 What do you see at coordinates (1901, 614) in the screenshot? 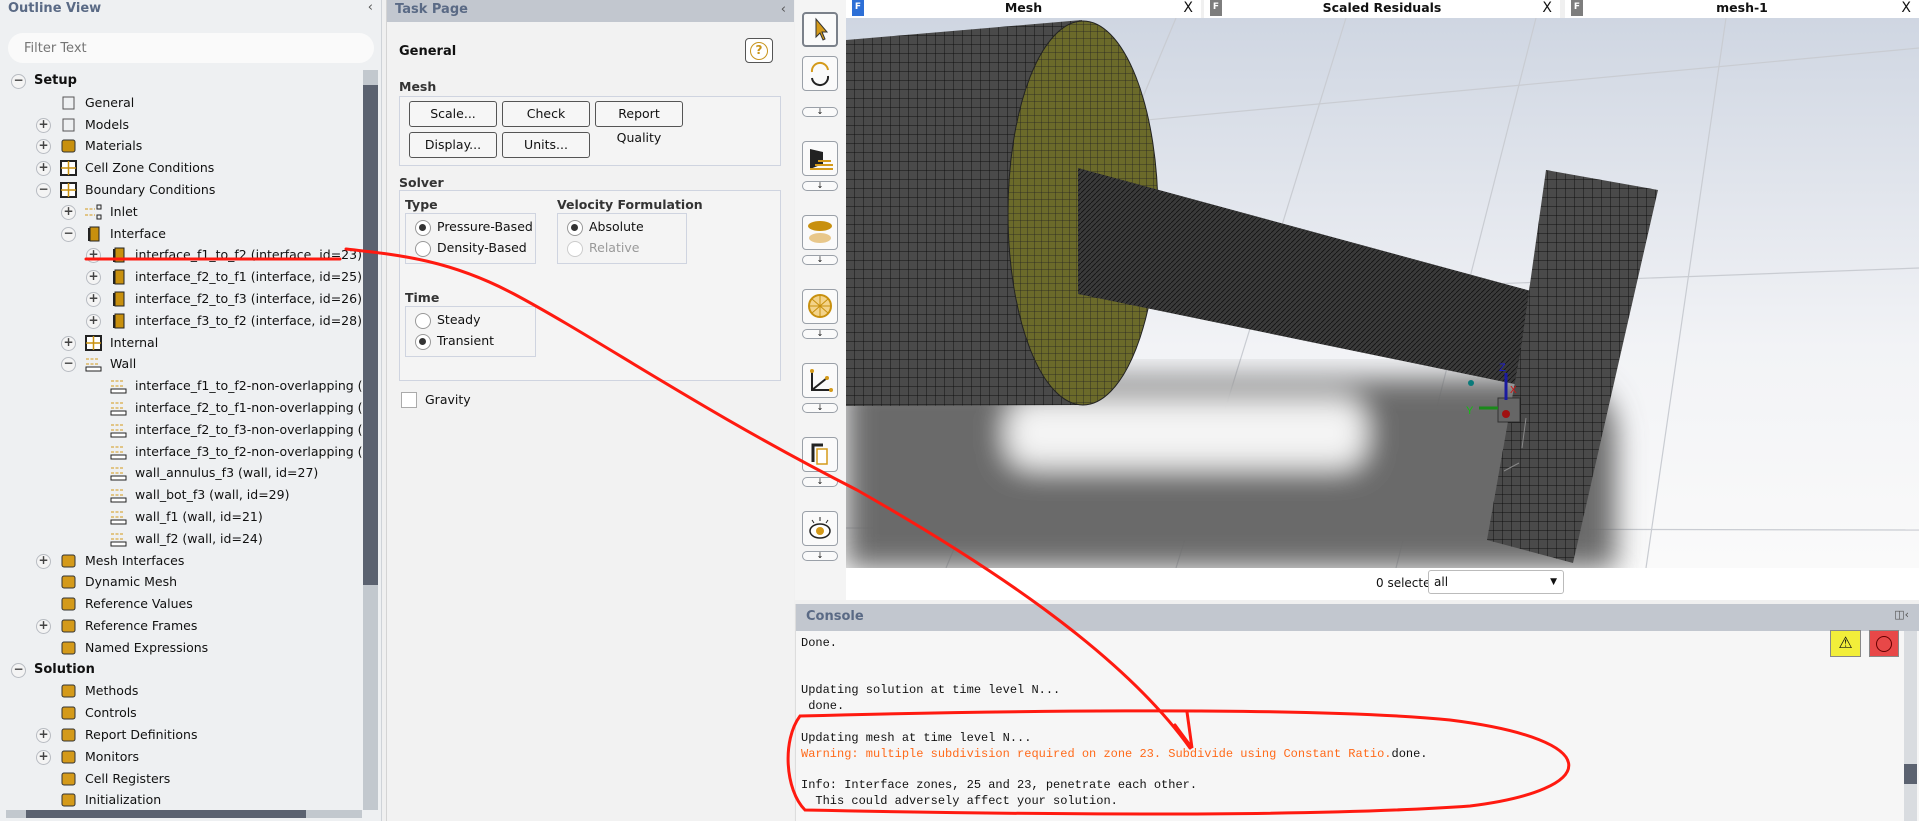
I see `detach-console-icon: ◫‹` at bounding box center [1901, 614].